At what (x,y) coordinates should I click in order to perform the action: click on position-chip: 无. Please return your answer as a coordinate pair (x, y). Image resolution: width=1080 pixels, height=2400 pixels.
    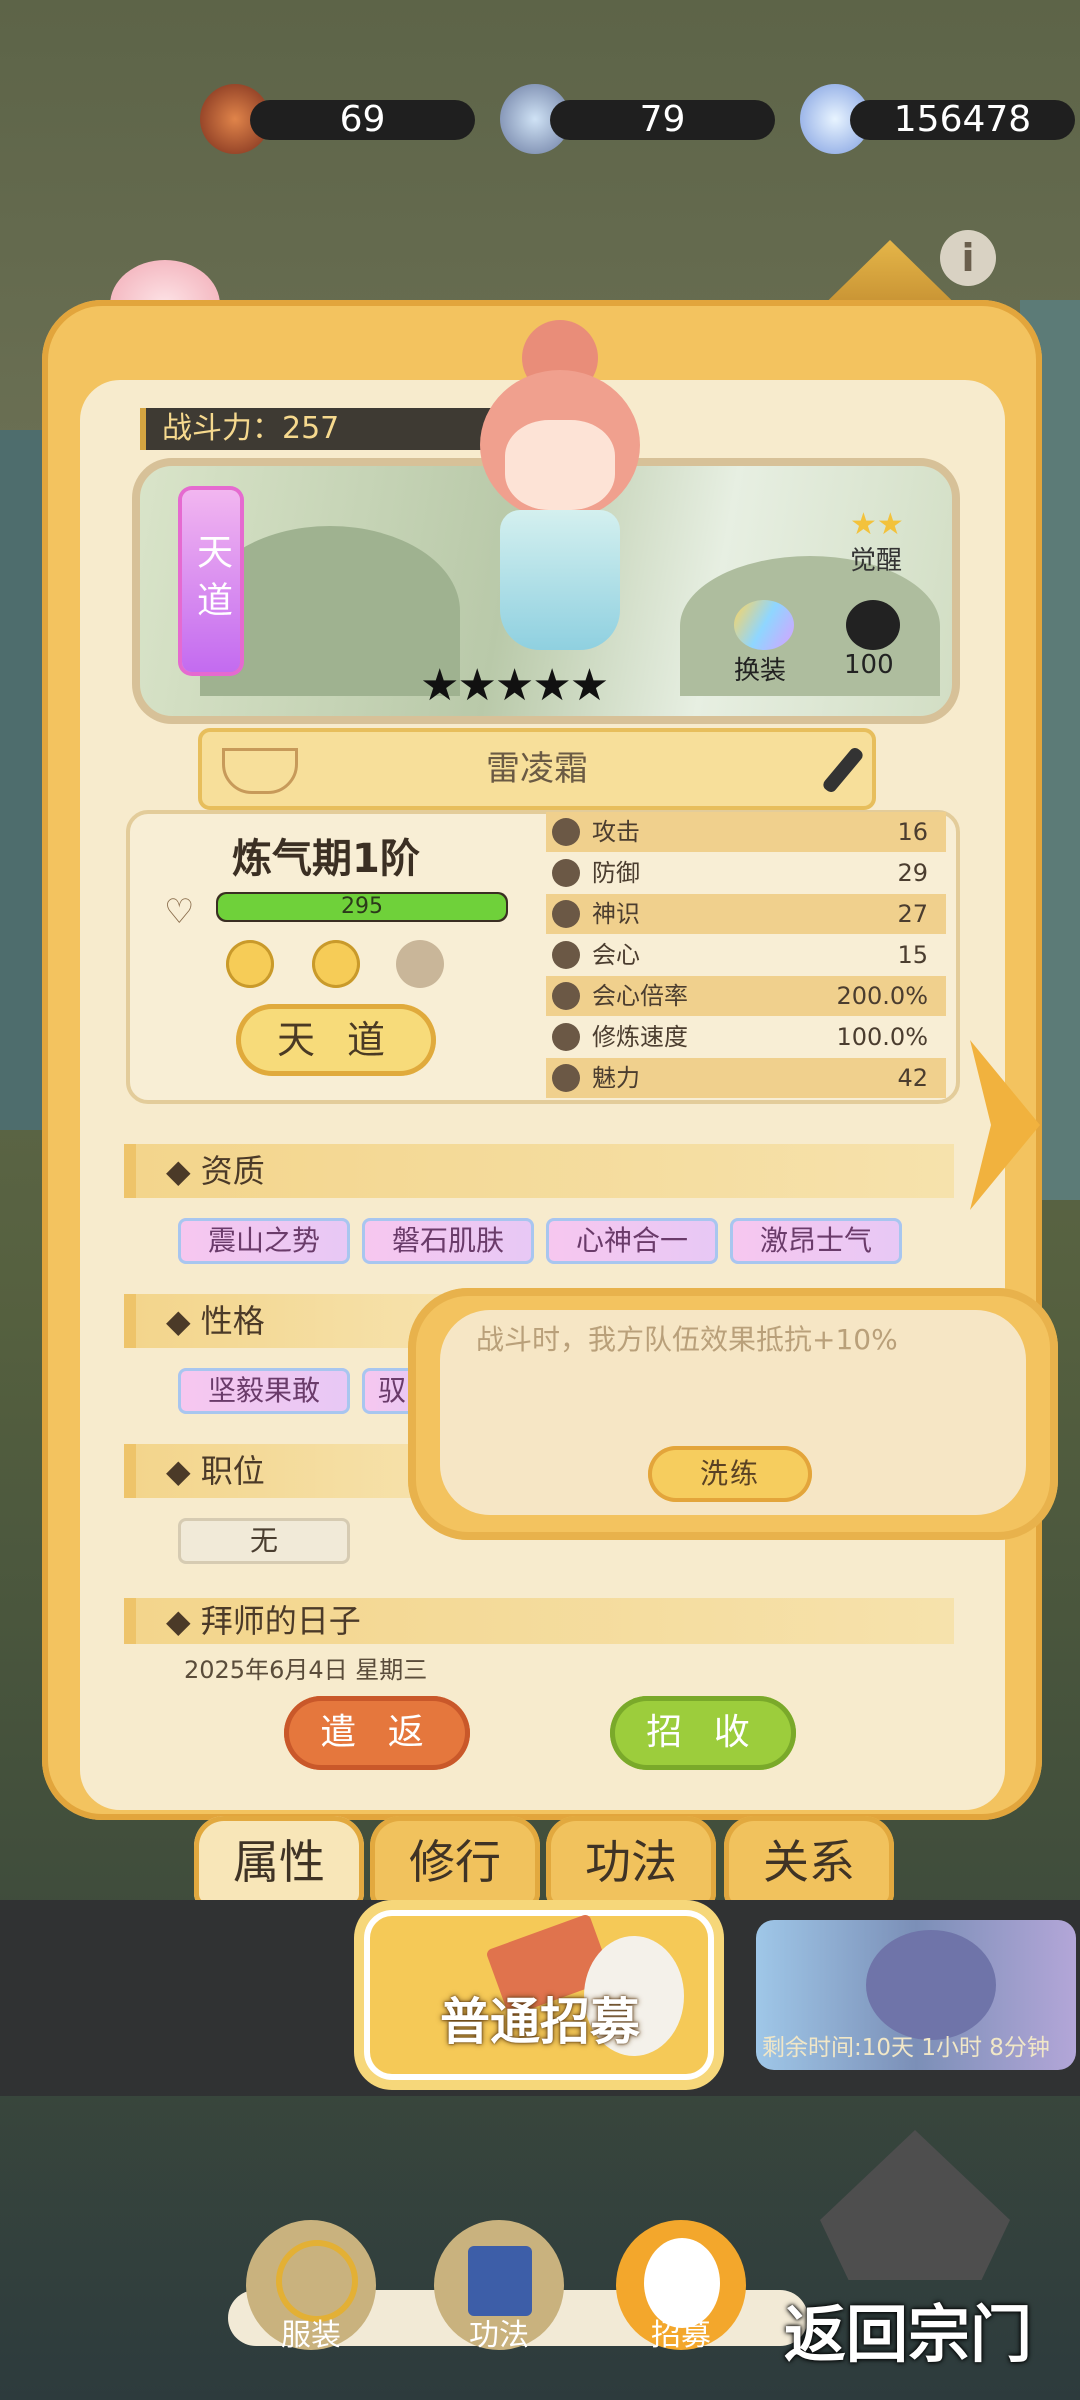
    Looking at the image, I should click on (264, 1541).